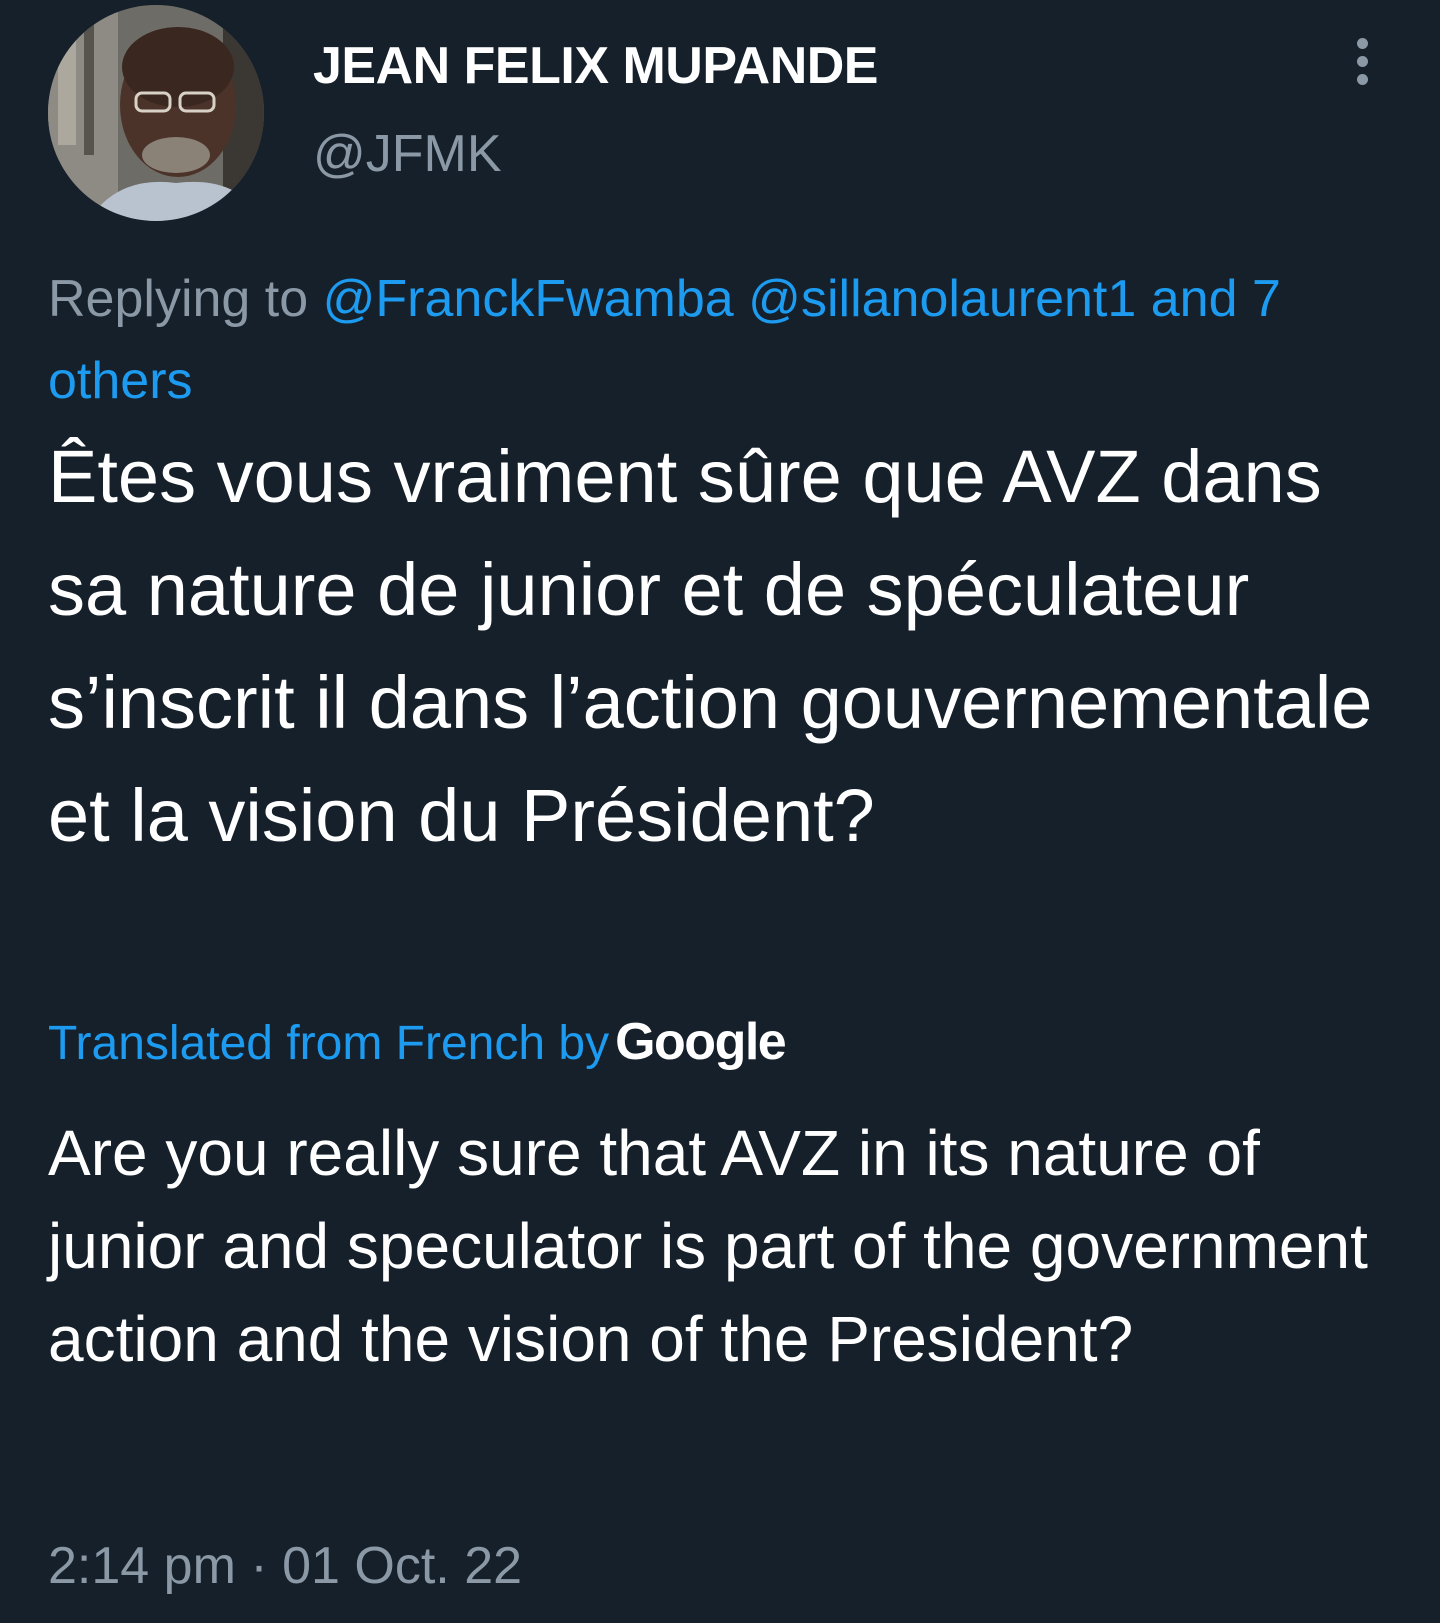  Describe the element at coordinates (1362, 61) in the screenshot. I see `more-vertical-icon` at that location.